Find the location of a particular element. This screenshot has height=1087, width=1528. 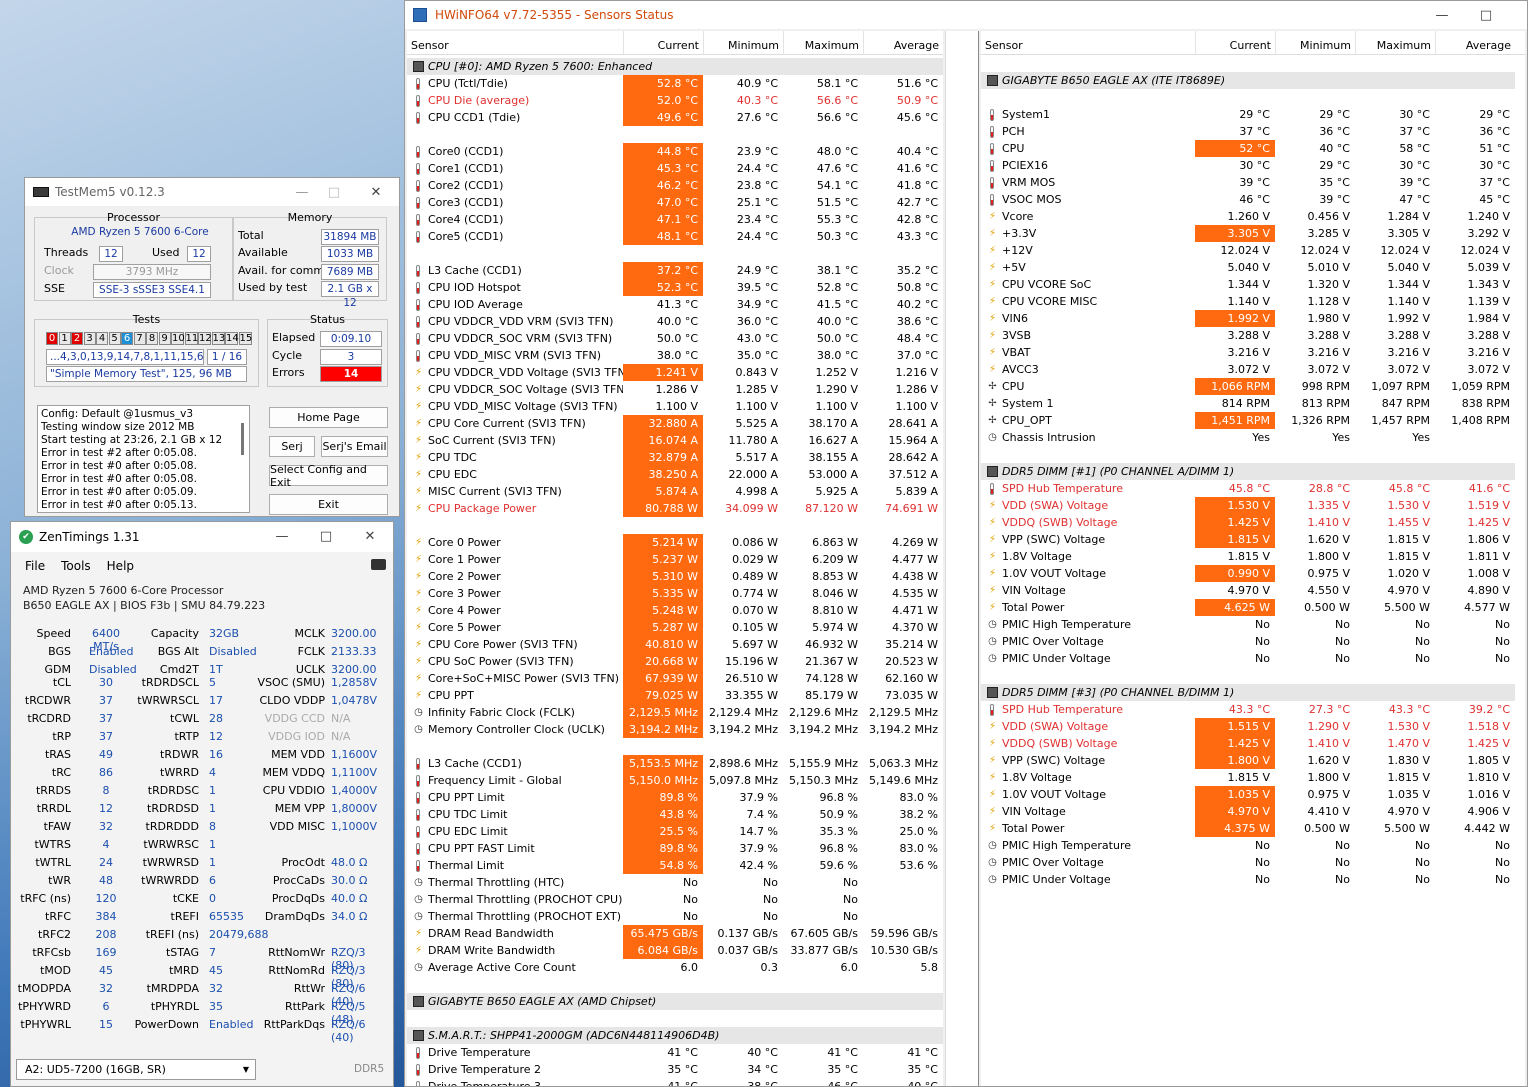

zentimings-titlebar: ✔ ZenTimings 1.31 — □ ✕ is located at coordinates (202, 537).